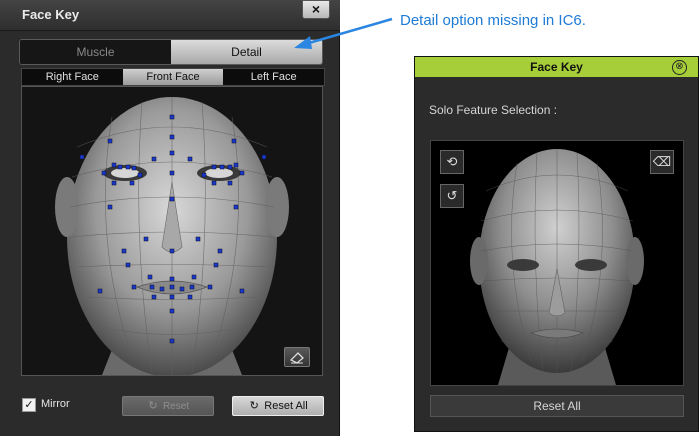 The width and height of the screenshot is (700, 436). What do you see at coordinates (662, 162) in the screenshot?
I see `eraser-icon: ⌫` at bounding box center [662, 162].